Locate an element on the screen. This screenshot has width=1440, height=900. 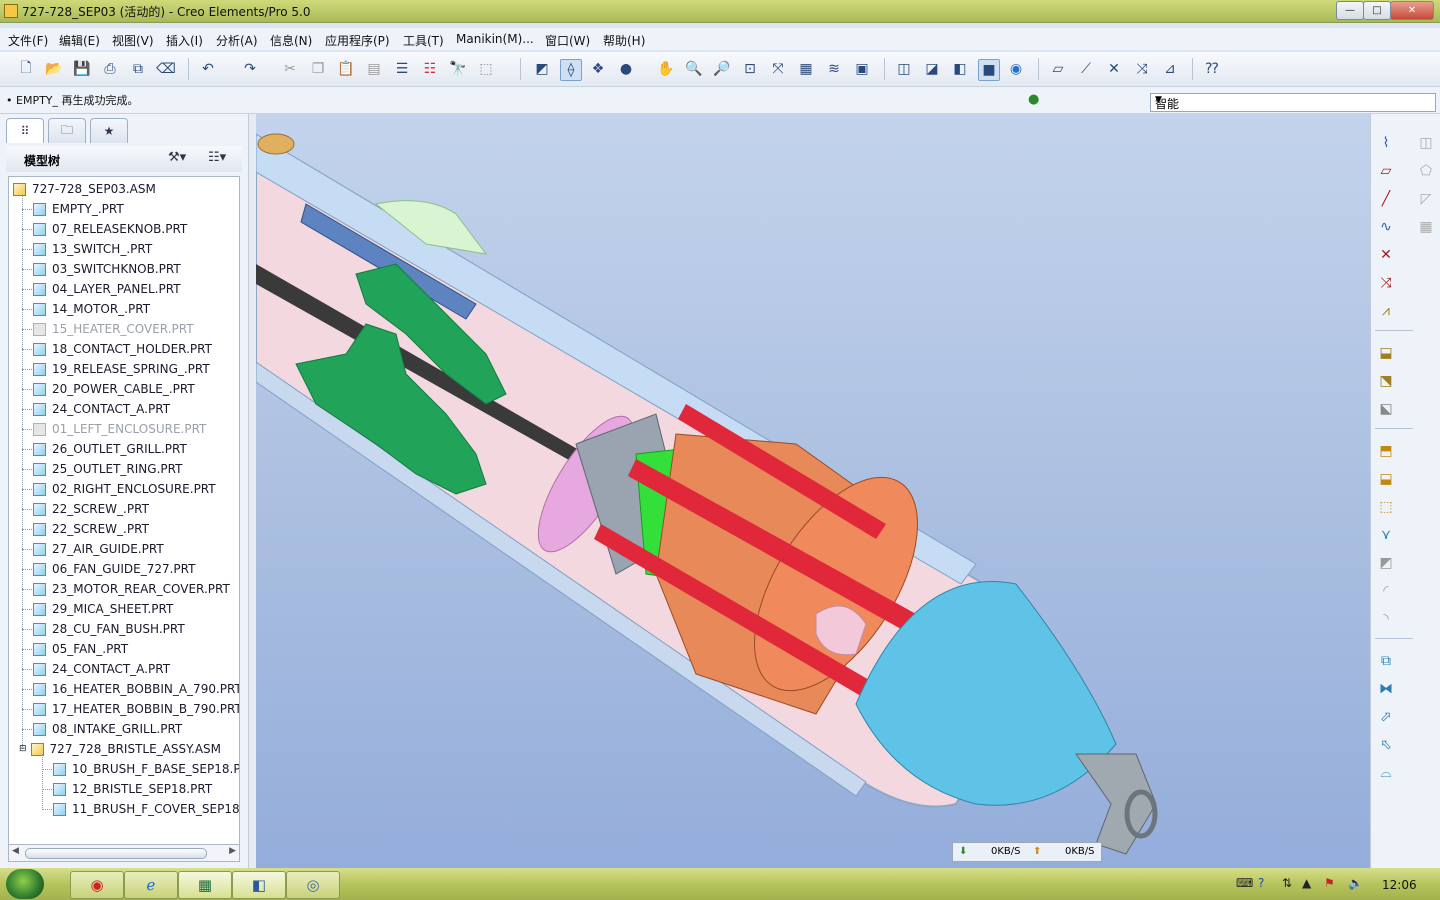
tree-item: 26_OUTLET_GRILL.PRT is located at coordinates (110, 449).